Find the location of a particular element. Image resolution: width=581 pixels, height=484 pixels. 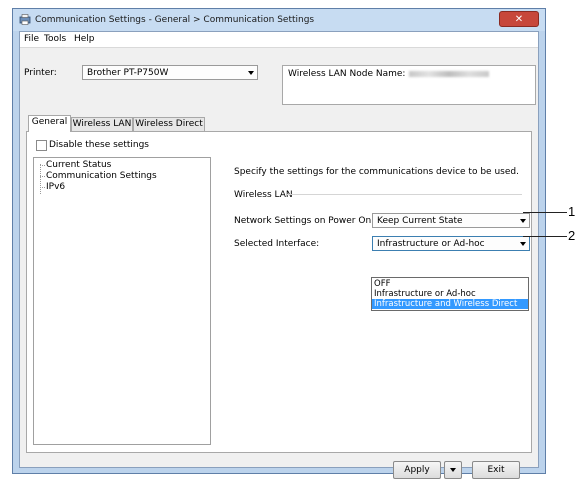

apply-button-label: Apply is located at coordinates (417, 470).